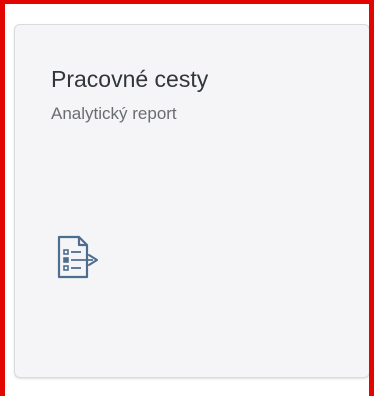  I want to click on report-list-icon, so click(79, 259).